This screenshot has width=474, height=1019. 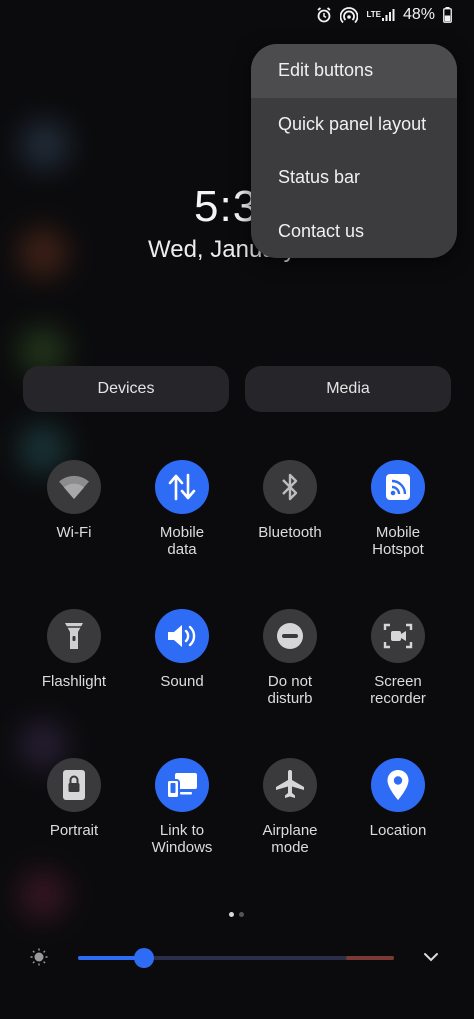 What do you see at coordinates (354, 125) in the screenshot?
I see `menu-item-quick-panel-layout: Quick panel layout` at bounding box center [354, 125].